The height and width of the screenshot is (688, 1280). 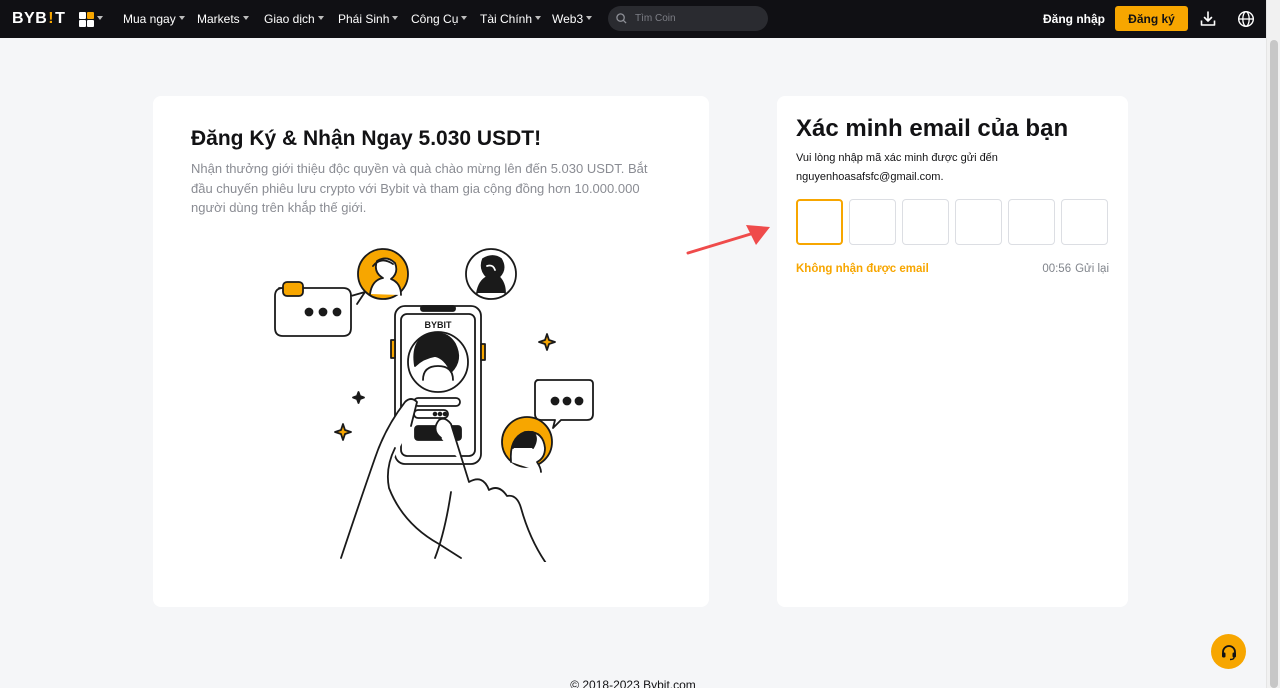 What do you see at coordinates (149, 19) in the screenshot?
I see `nav-label: Mua ngay` at bounding box center [149, 19].